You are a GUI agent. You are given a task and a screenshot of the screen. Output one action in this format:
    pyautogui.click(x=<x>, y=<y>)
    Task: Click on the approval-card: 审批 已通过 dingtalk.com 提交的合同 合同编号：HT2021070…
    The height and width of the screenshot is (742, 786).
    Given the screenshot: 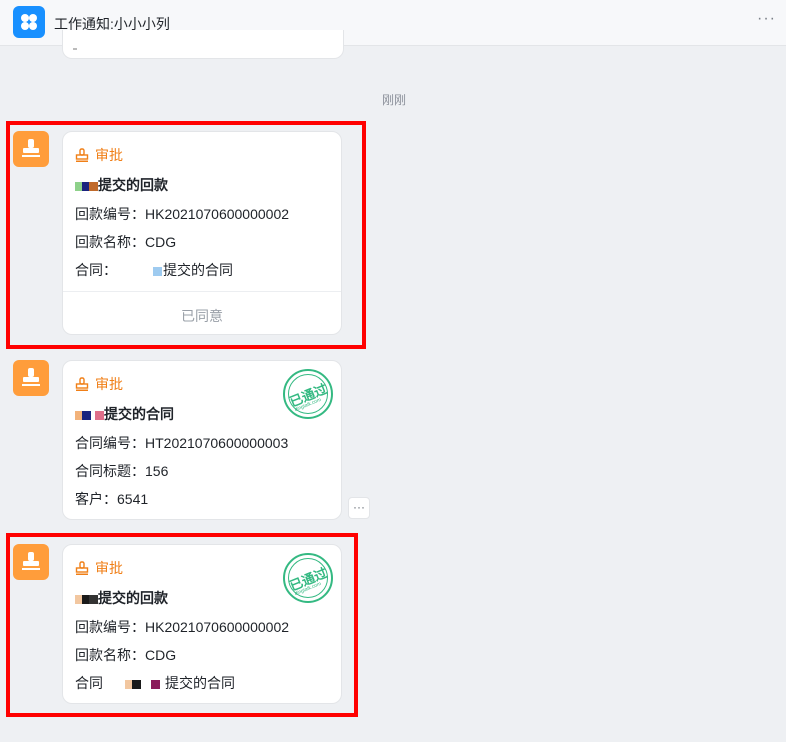 What is the action you would take?
    pyautogui.click(x=202, y=440)
    